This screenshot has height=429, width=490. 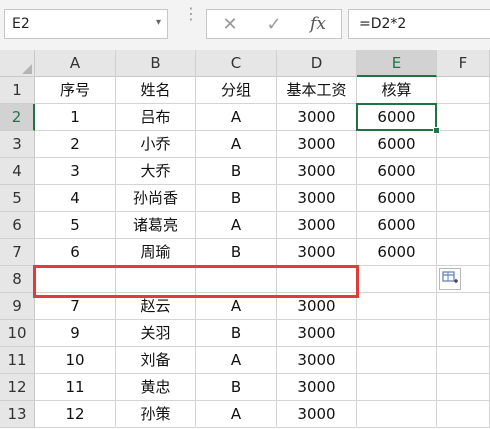 What do you see at coordinates (156, 90) in the screenshot?
I see `cell-b1: 姓名` at bounding box center [156, 90].